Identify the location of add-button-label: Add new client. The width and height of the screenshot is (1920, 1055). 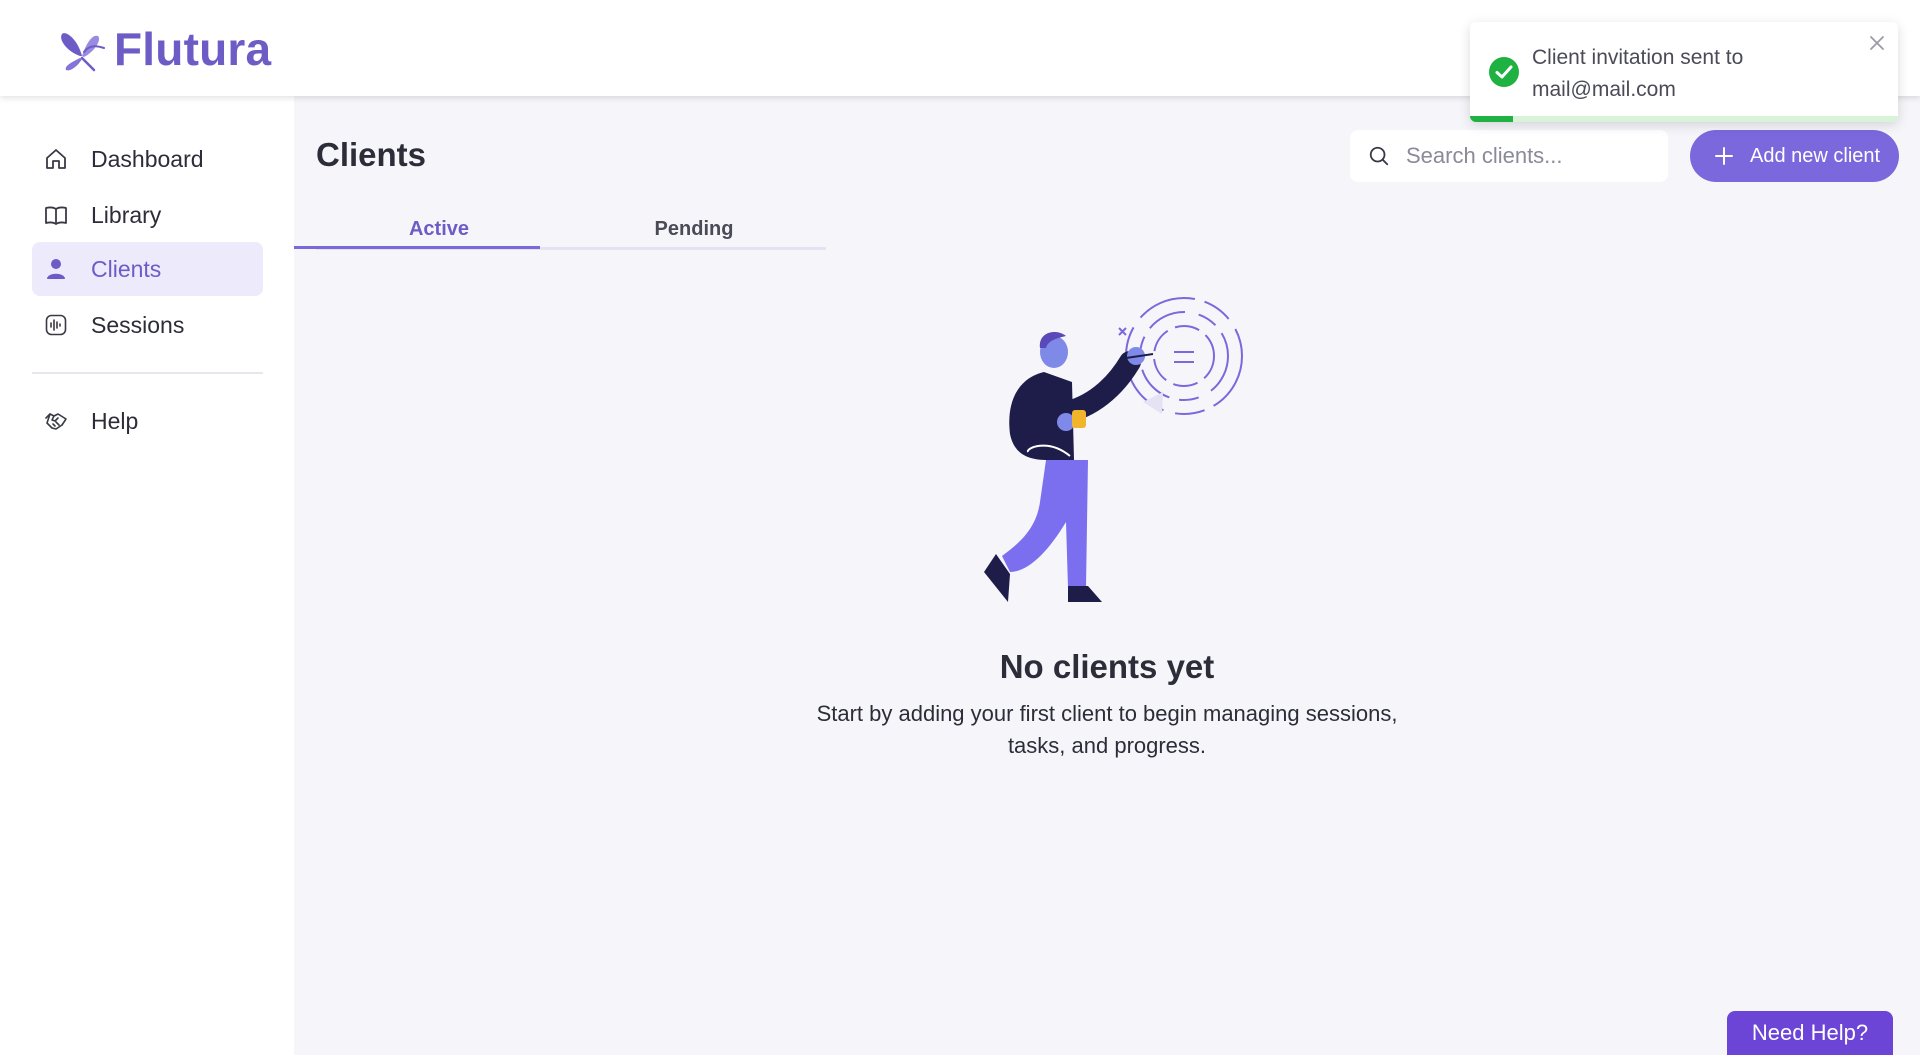
(1815, 156).